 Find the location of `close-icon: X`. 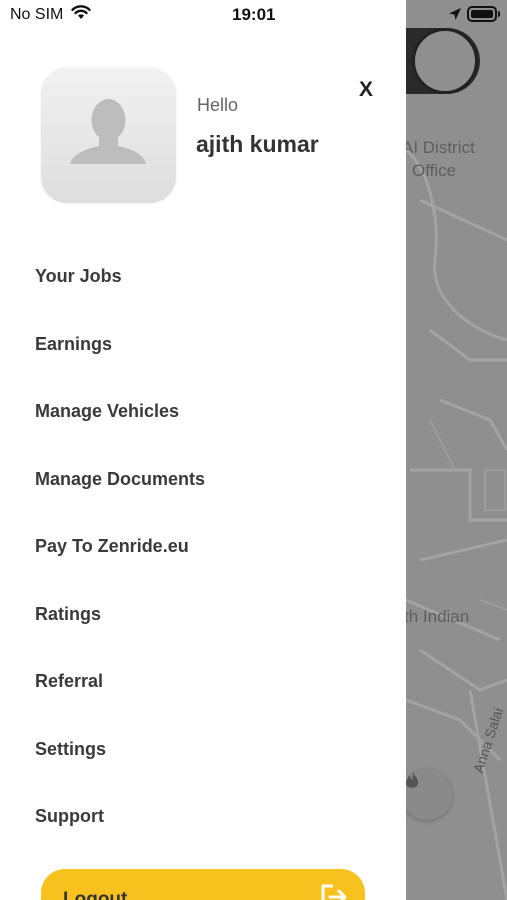

close-icon: X is located at coordinates (365, 89).